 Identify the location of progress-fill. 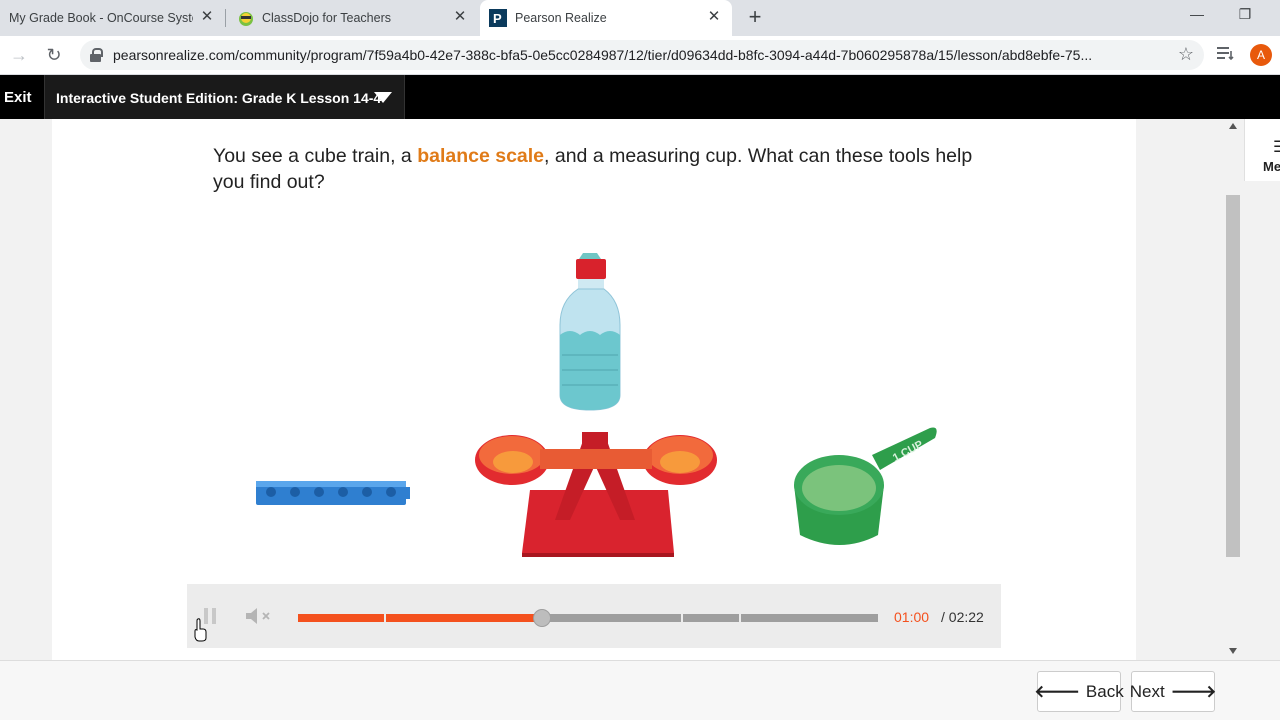
(420, 618).